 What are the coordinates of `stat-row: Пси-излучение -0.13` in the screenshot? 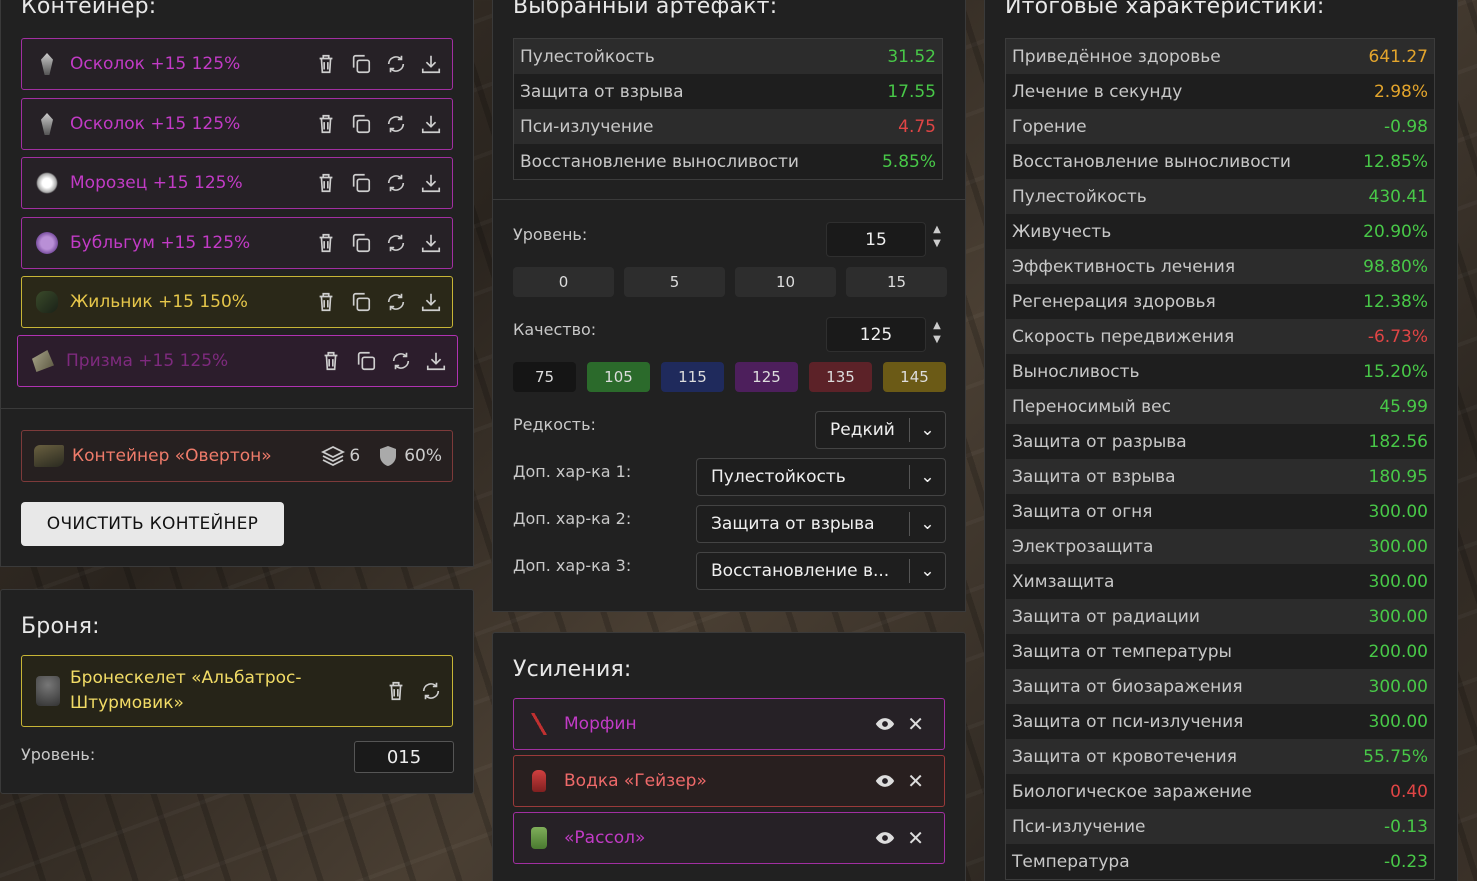 It's located at (1220, 826).